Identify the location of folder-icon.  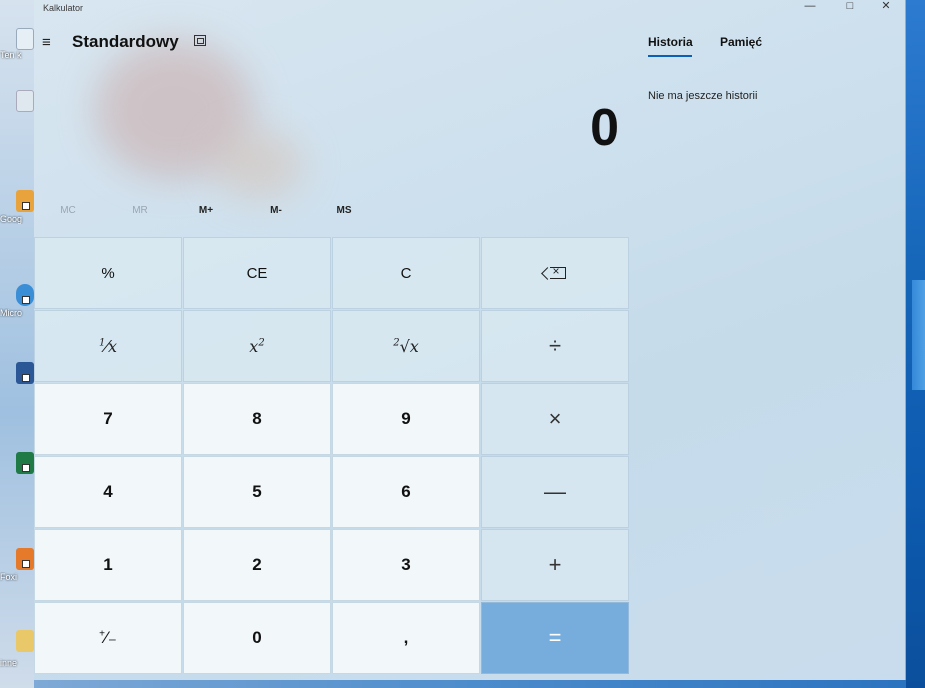
(25, 641).